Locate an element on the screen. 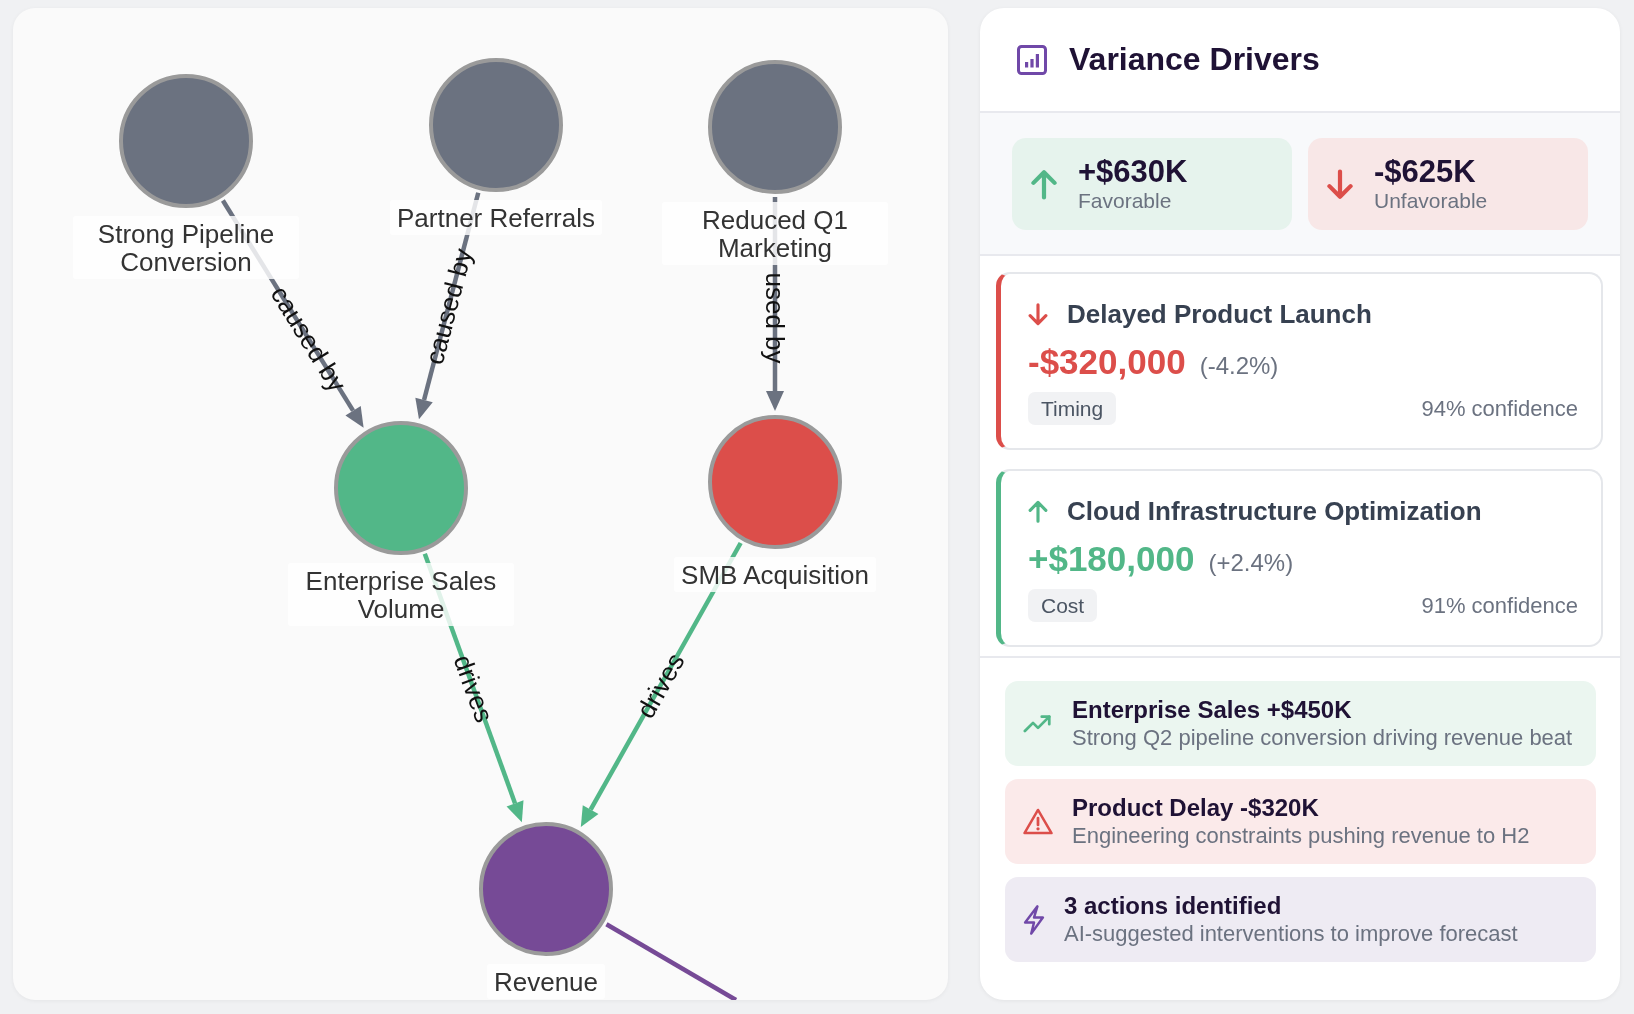 The image size is (1634, 1014). insight-text: Strong Q2 pipeline conversion driving revenue beat is located at coordinates (1322, 737).